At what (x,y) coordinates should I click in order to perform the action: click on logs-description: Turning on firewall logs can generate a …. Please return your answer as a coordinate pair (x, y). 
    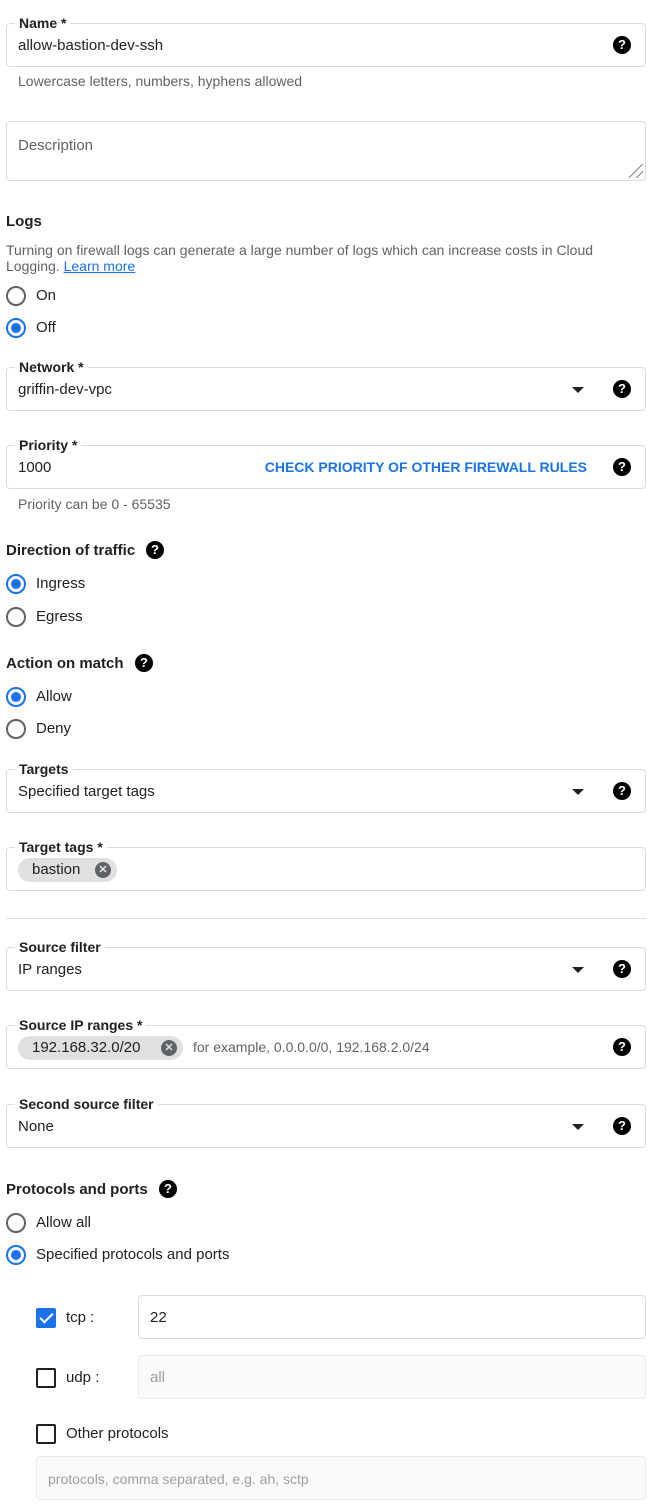
    Looking at the image, I should click on (300, 258).